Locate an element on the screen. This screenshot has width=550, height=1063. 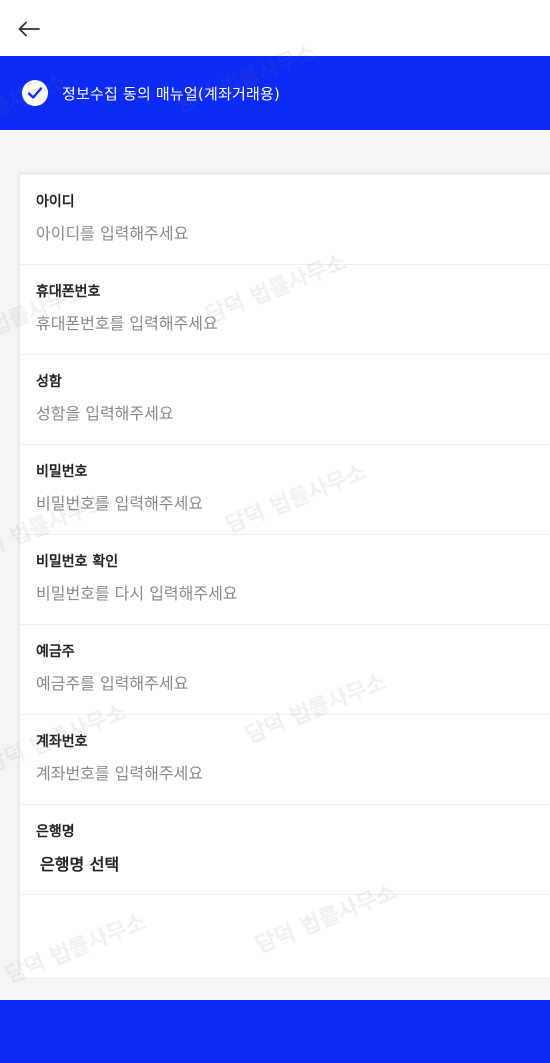
field-phone: 휴대폰번호 is located at coordinates (285, 310).